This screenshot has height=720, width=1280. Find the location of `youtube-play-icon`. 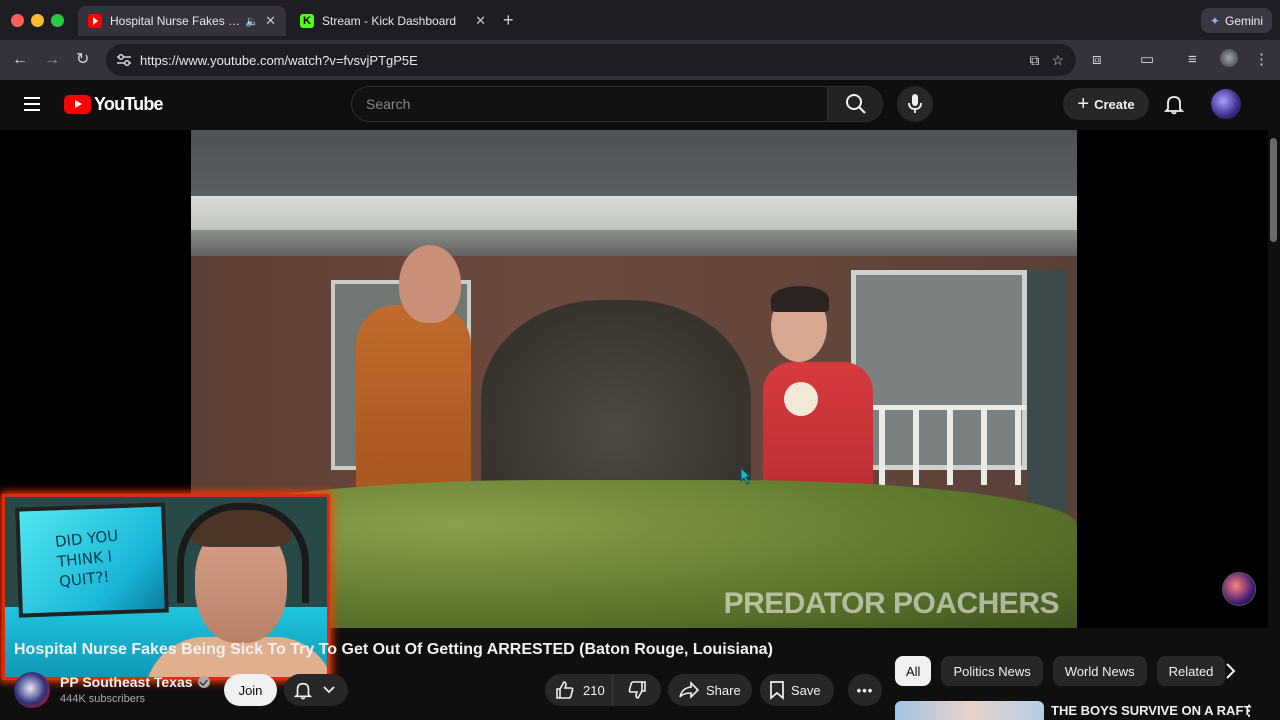

youtube-play-icon is located at coordinates (77, 104).